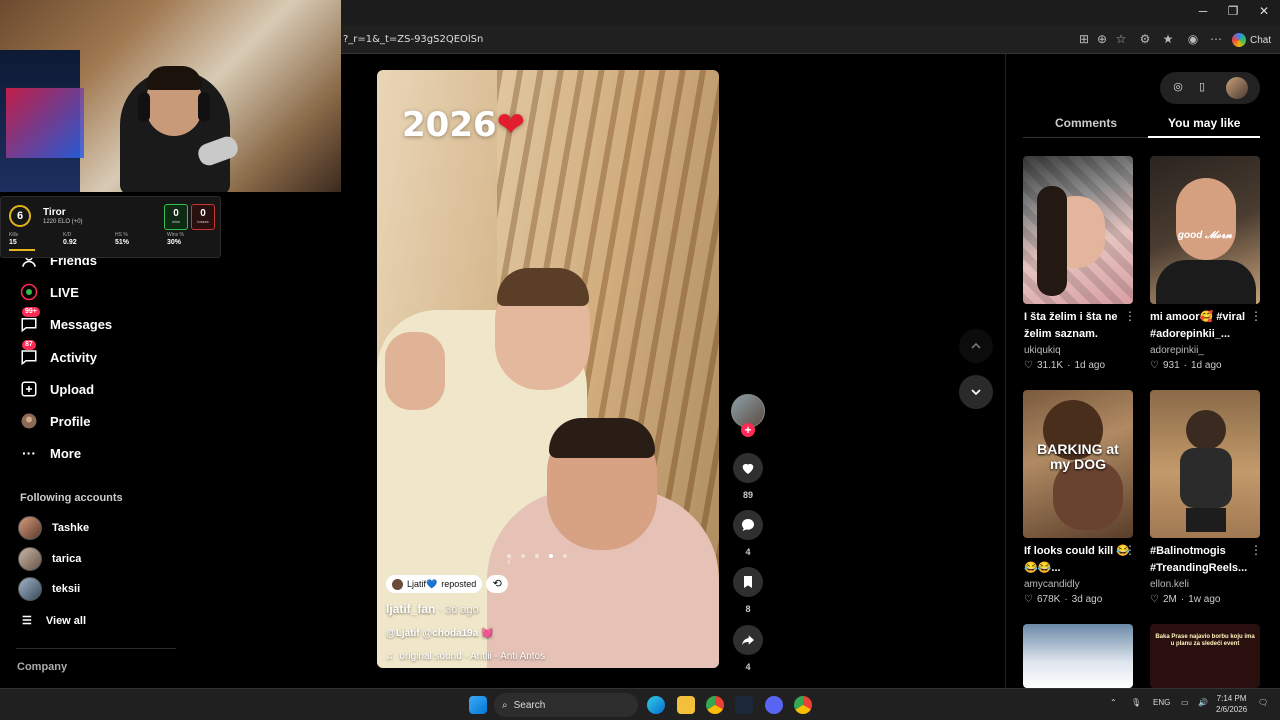 Image resolution: width=1280 pixels, height=720 pixels. What do you see at coordinates (54, 621) in the screenshot?
I see `view-all-button: ☰ View all` at bounding box center [54, 621].